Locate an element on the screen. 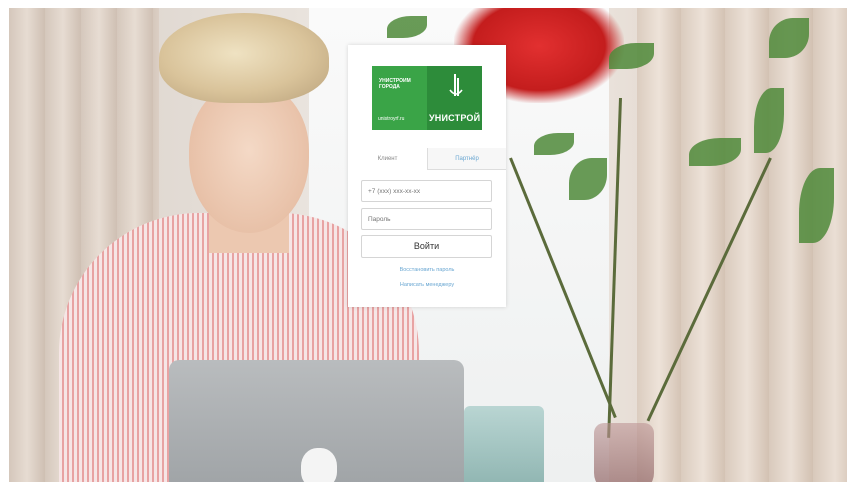 The height and width of the screenshot is (486, 854). login-button: Войти is located at coordinates (426, 246).